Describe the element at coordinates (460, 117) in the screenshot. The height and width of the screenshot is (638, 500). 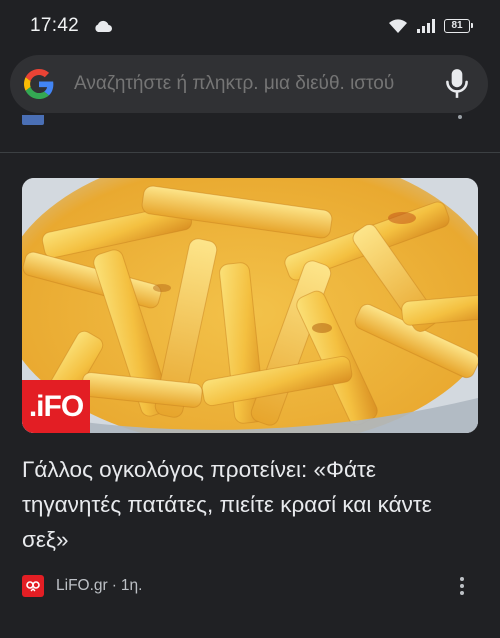
I see `previous-more-icon` at that location.